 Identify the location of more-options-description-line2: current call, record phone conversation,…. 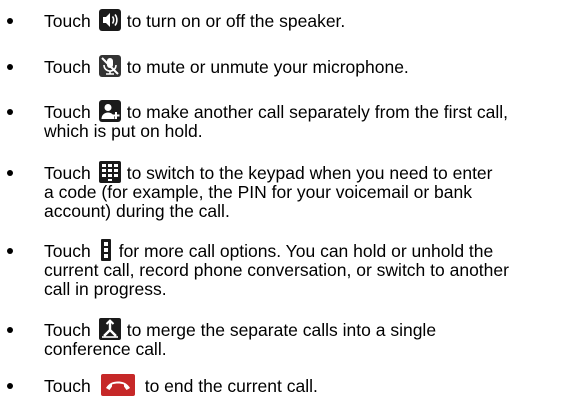
(276, 270).